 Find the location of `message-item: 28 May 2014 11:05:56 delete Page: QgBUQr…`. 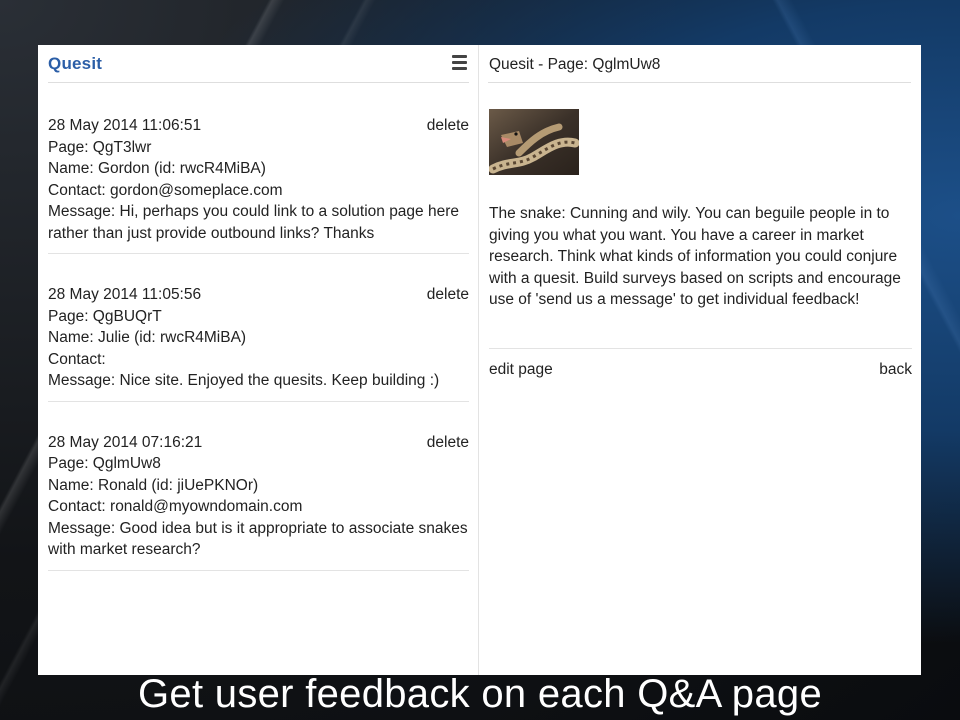

message-item: 28 May 2014 11:05:56 delete Page: QgBUQr… is located at coordinates (258, 343).